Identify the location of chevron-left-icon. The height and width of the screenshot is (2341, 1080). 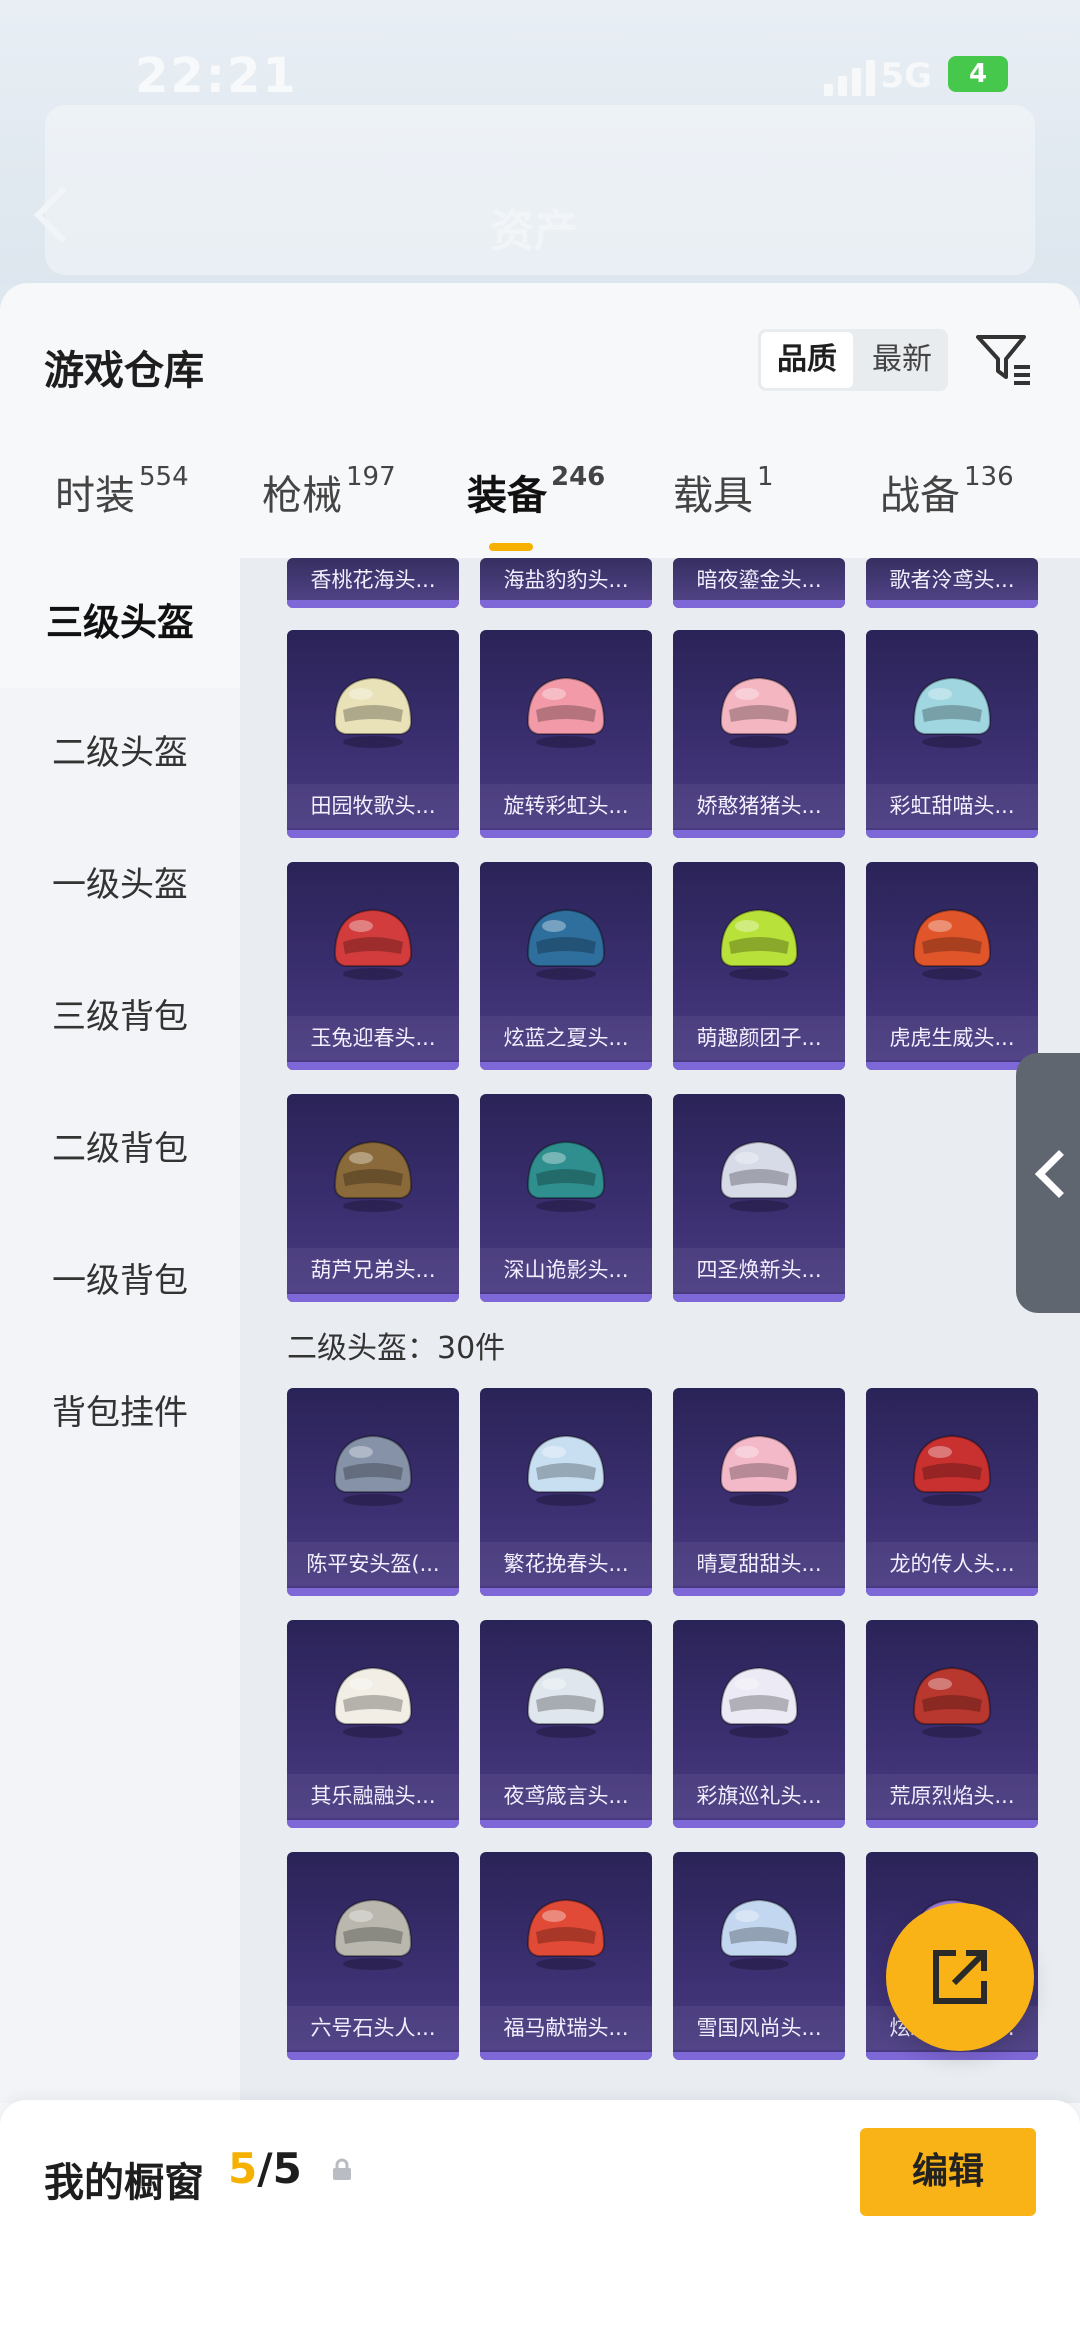
(1057, 1174).